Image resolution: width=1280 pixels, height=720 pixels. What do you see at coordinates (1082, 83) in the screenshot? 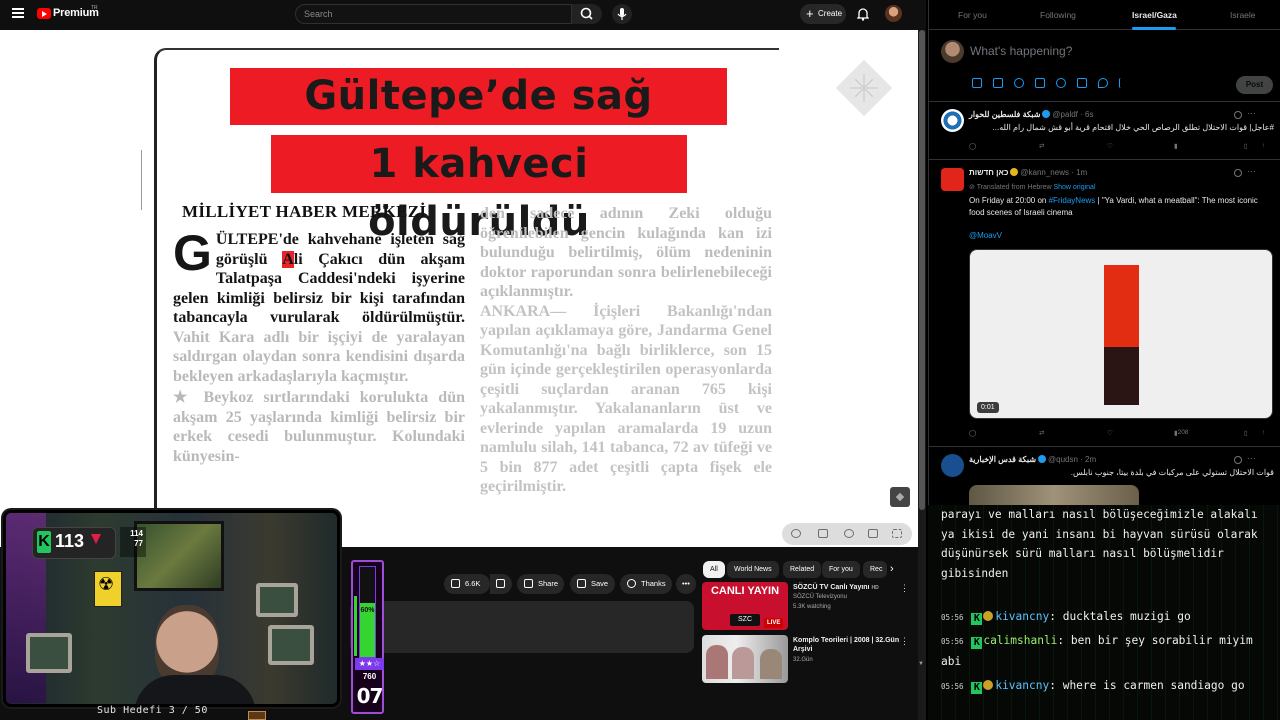
I see `schedule-icon` at bounding box center [1082, 83].